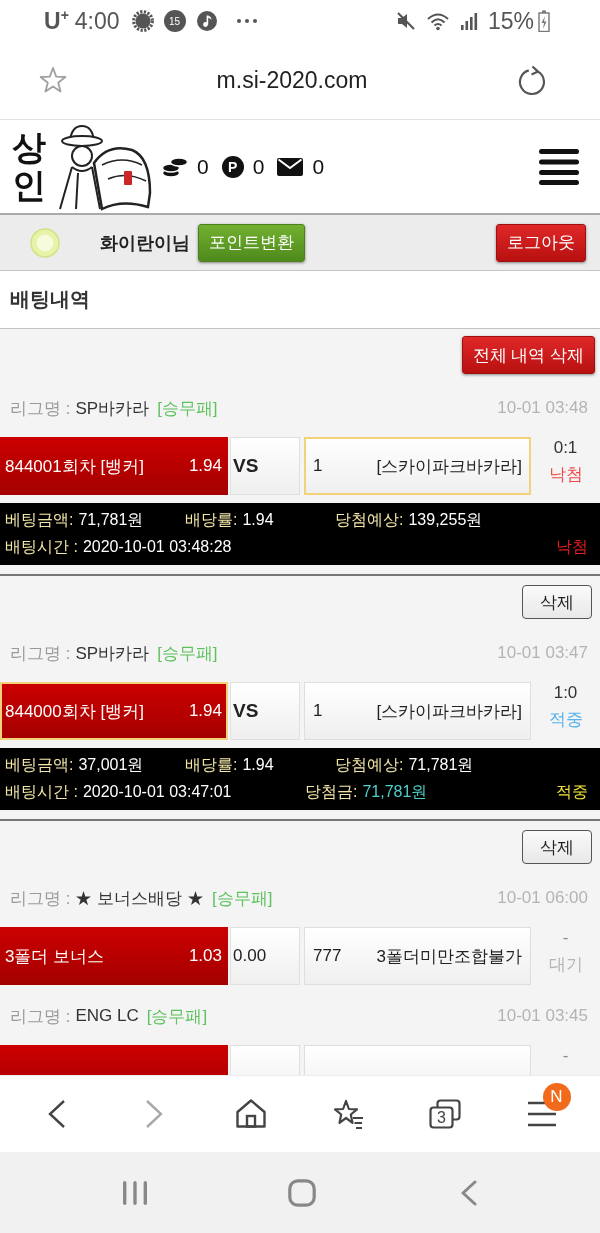 The image size is (600, 1233). I want to click on page-title: 배팅내역, so click(50, 299).